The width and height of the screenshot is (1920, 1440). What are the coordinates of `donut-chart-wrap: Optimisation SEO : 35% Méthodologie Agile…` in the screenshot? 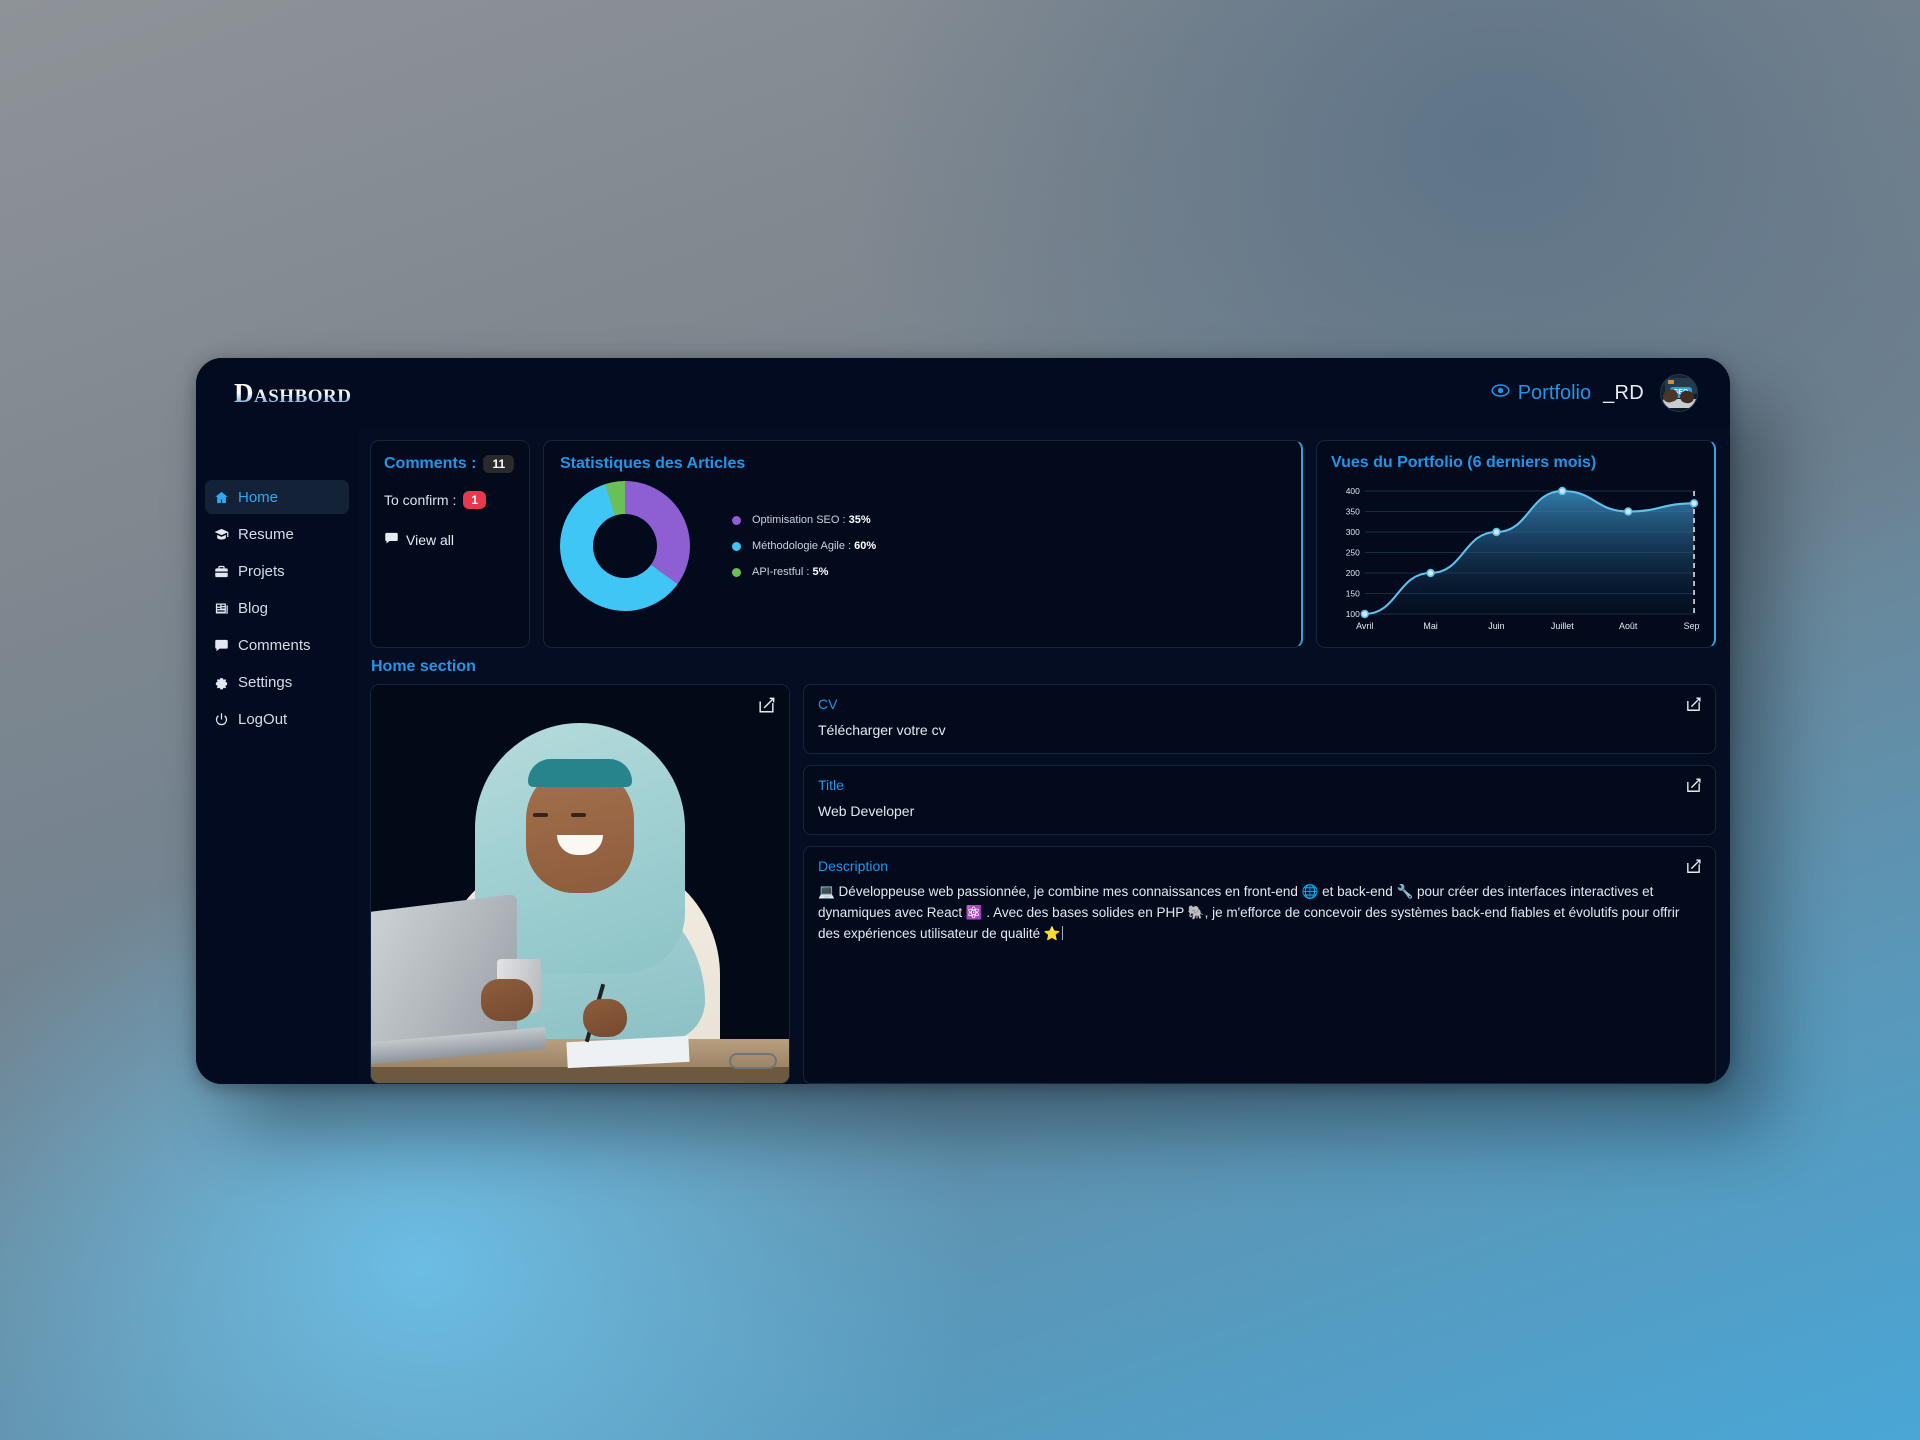 It's located at (922, 546).